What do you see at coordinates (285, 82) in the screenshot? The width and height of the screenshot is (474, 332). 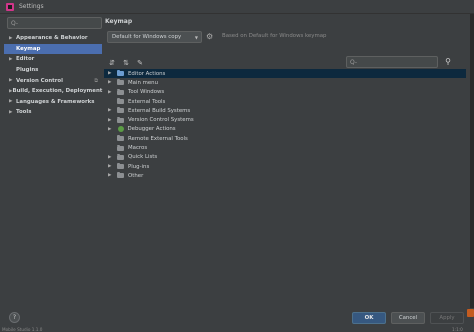 I see `action-group-row: ▶ Main menu` at bounding box center [285, 82].